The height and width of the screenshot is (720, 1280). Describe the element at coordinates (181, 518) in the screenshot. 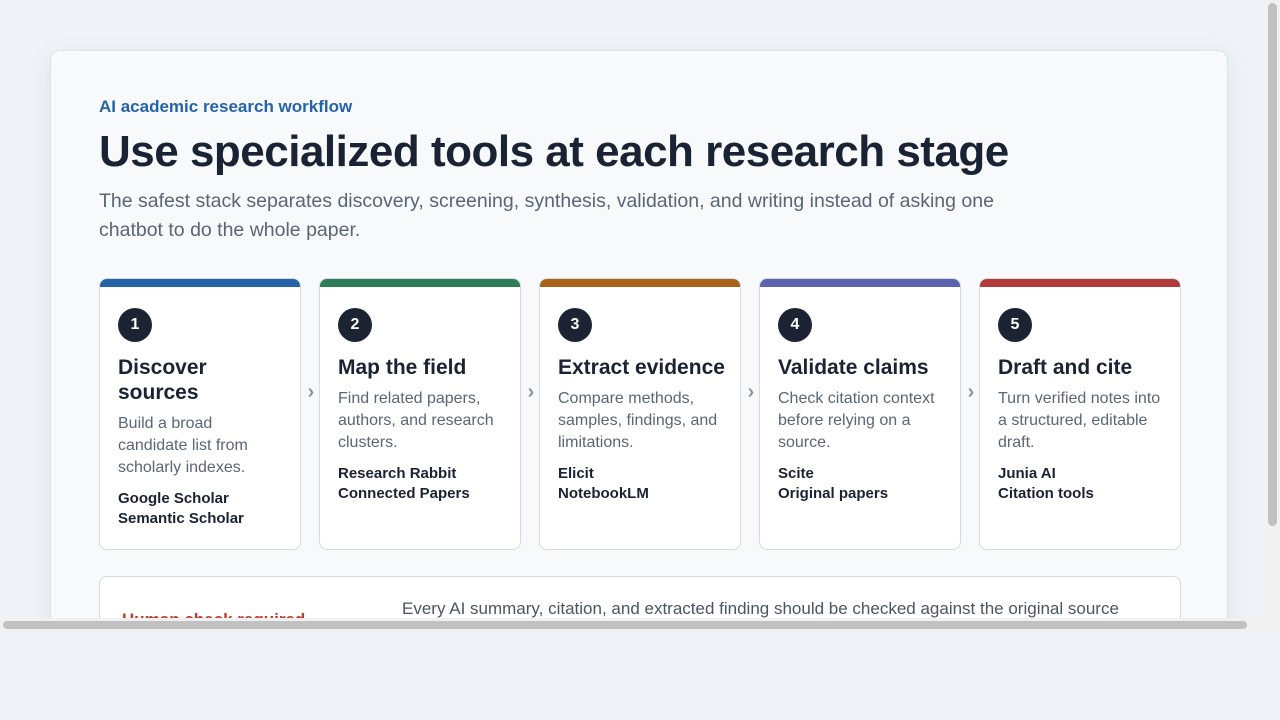

I see `step-tool: Semantic Scholar` at that location.